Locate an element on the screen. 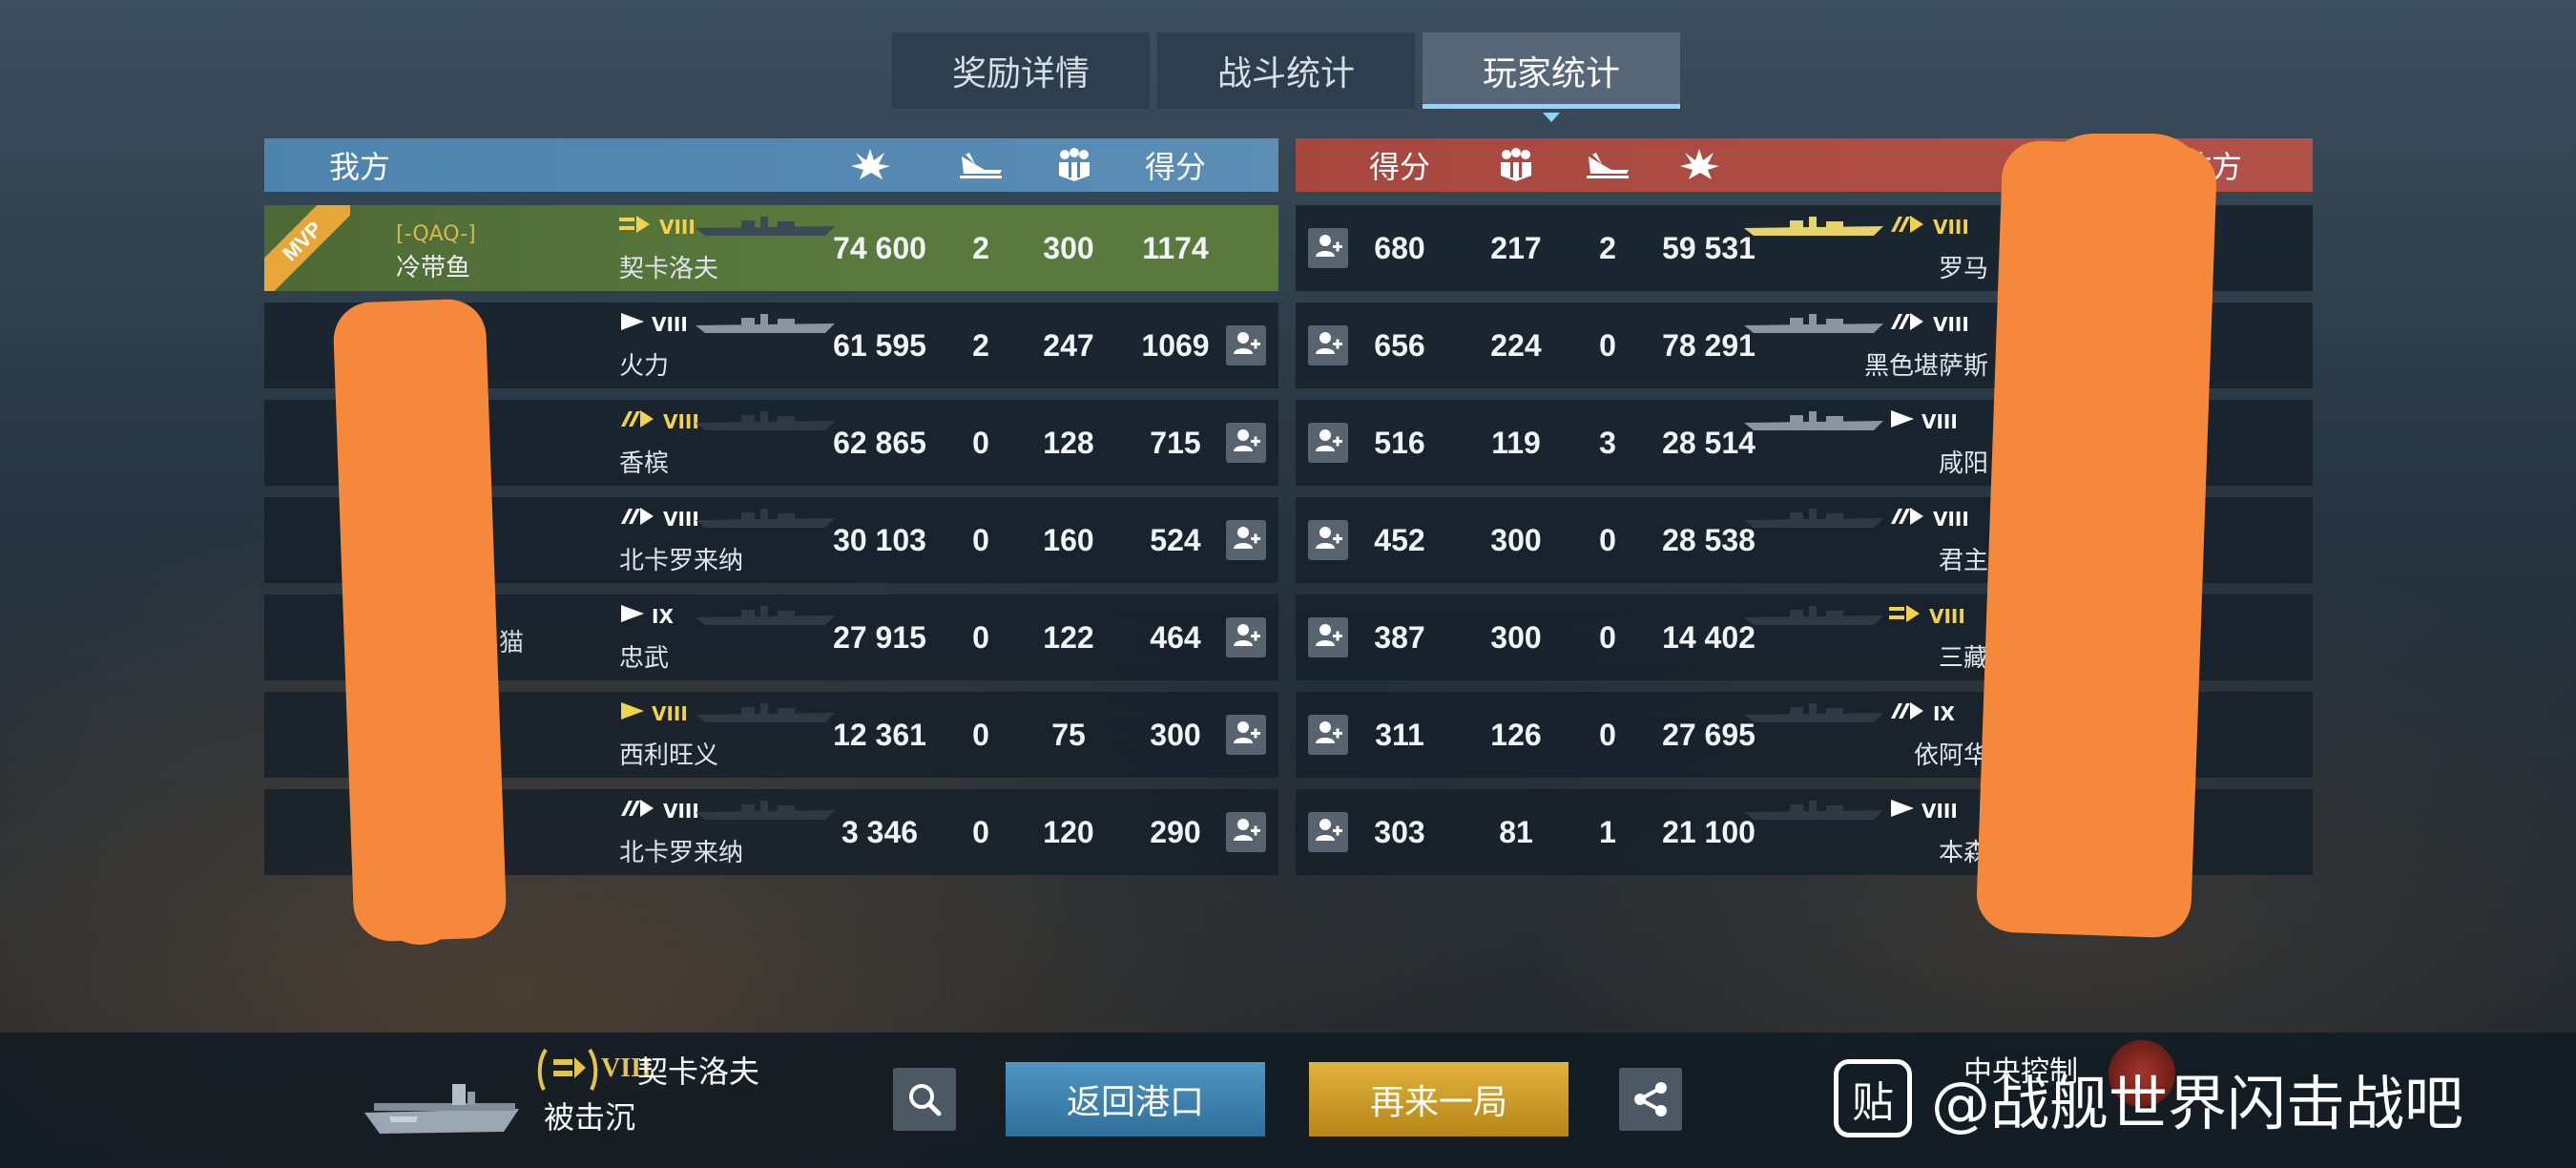  mvp-badge: MVP is located at coordinates (307, 248).